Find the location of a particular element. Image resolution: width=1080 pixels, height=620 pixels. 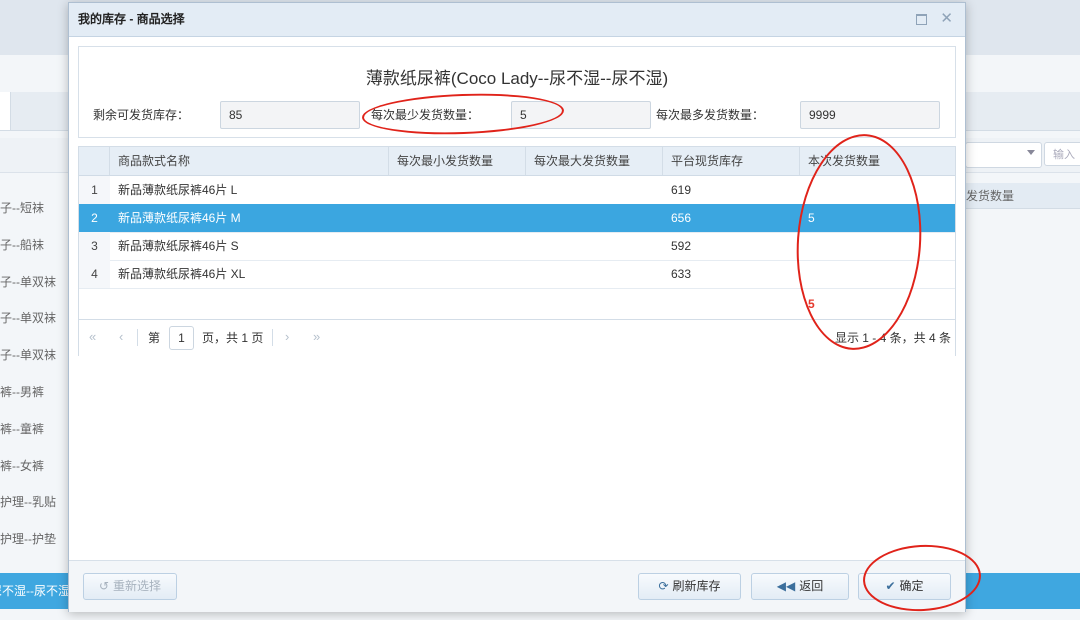

grid-header: 商品款式名称 每次最小发货数量 每次最大发货数量 平台现货库存 本次发货数量 is located at coordinates (517, 161).